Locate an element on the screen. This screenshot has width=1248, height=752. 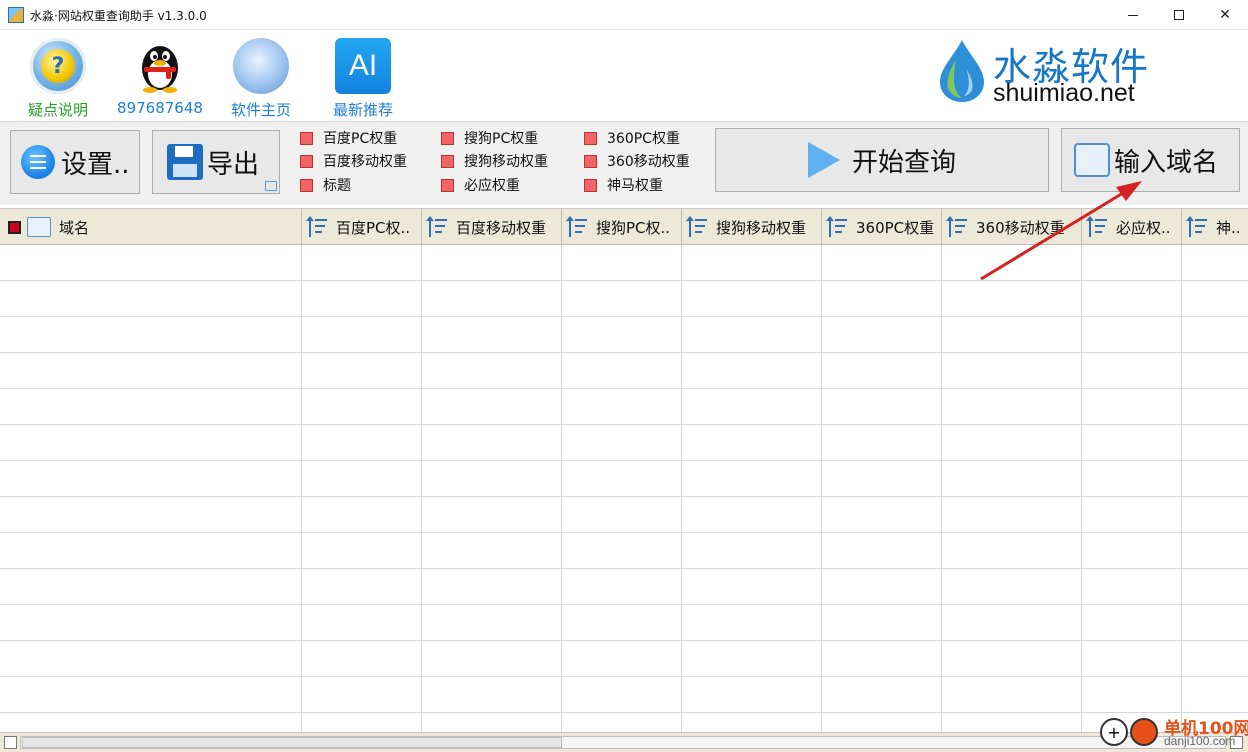
option-baidu-mobile: 百度移动权重 is located at coordinates (353, 161).